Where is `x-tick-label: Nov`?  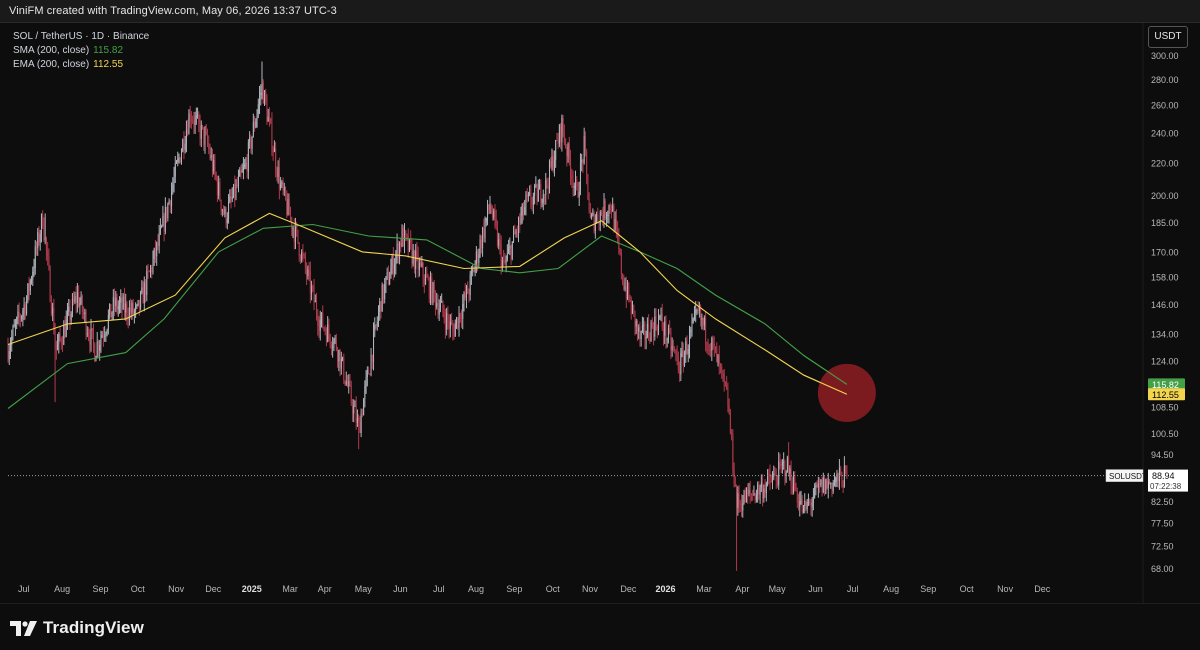
x-tick-label: Nov is located at coordinates (1005, 589).